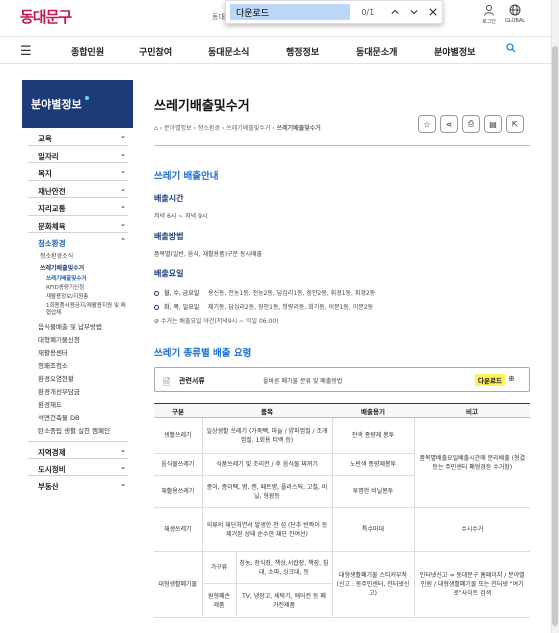 This screenshot has width=559, height=633. I want to click on header-partial-text: 동대, so click(218, 17).